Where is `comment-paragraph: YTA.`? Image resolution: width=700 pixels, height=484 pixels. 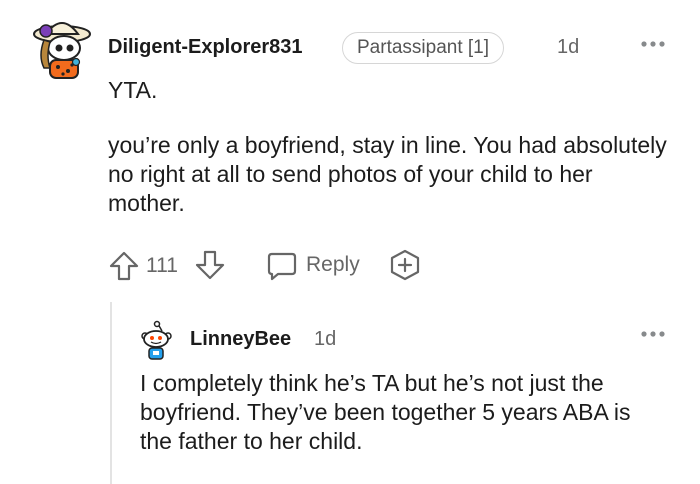
comment-paragraph: YTA. is located at coordinates (133, 90).